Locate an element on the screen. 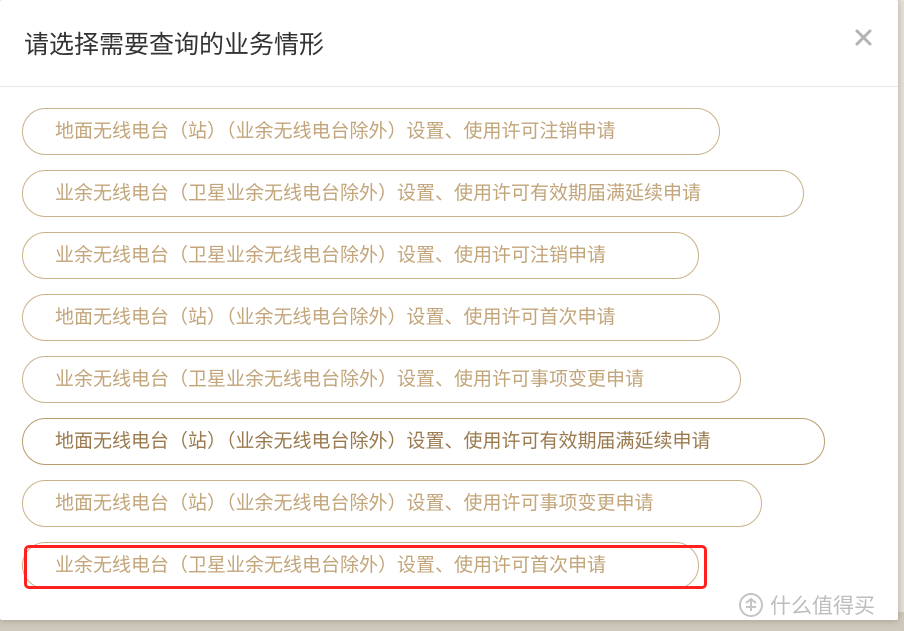 The width and height of the screenshot is (904, 631). close-icon is located at coordinates (864, 38).